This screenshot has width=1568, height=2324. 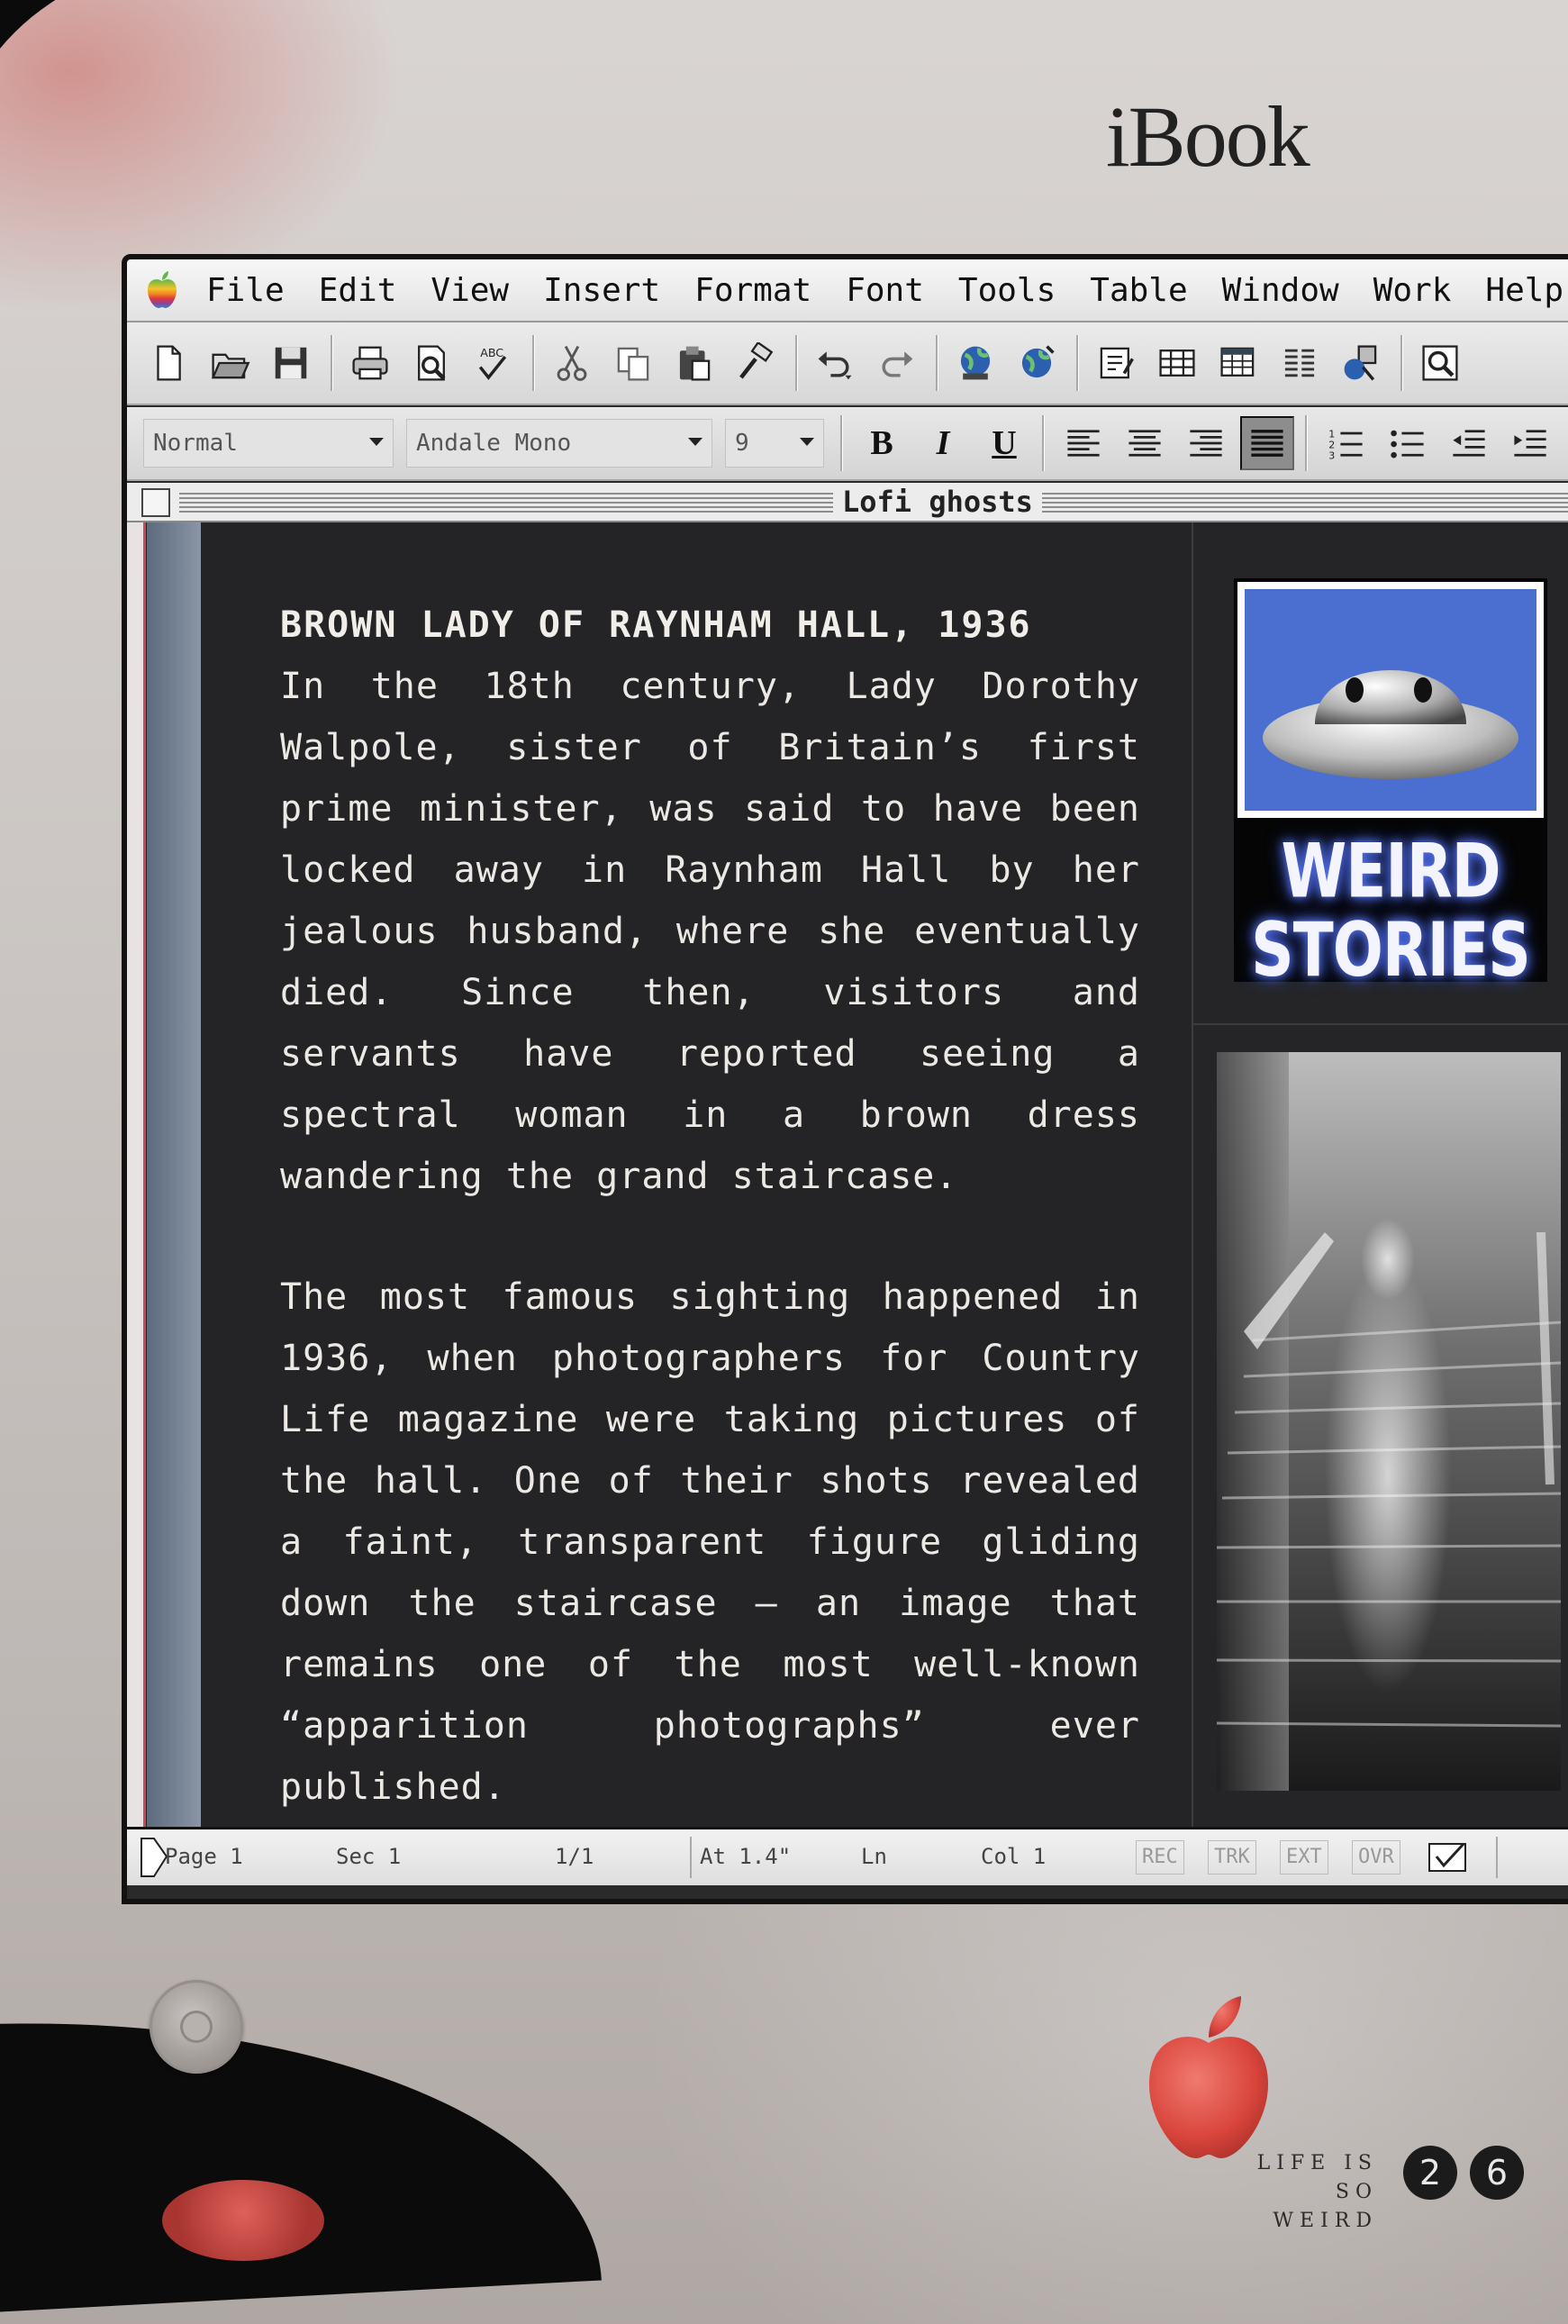 I want to click on menu-insert: Insert, so click(x=602, y=291).